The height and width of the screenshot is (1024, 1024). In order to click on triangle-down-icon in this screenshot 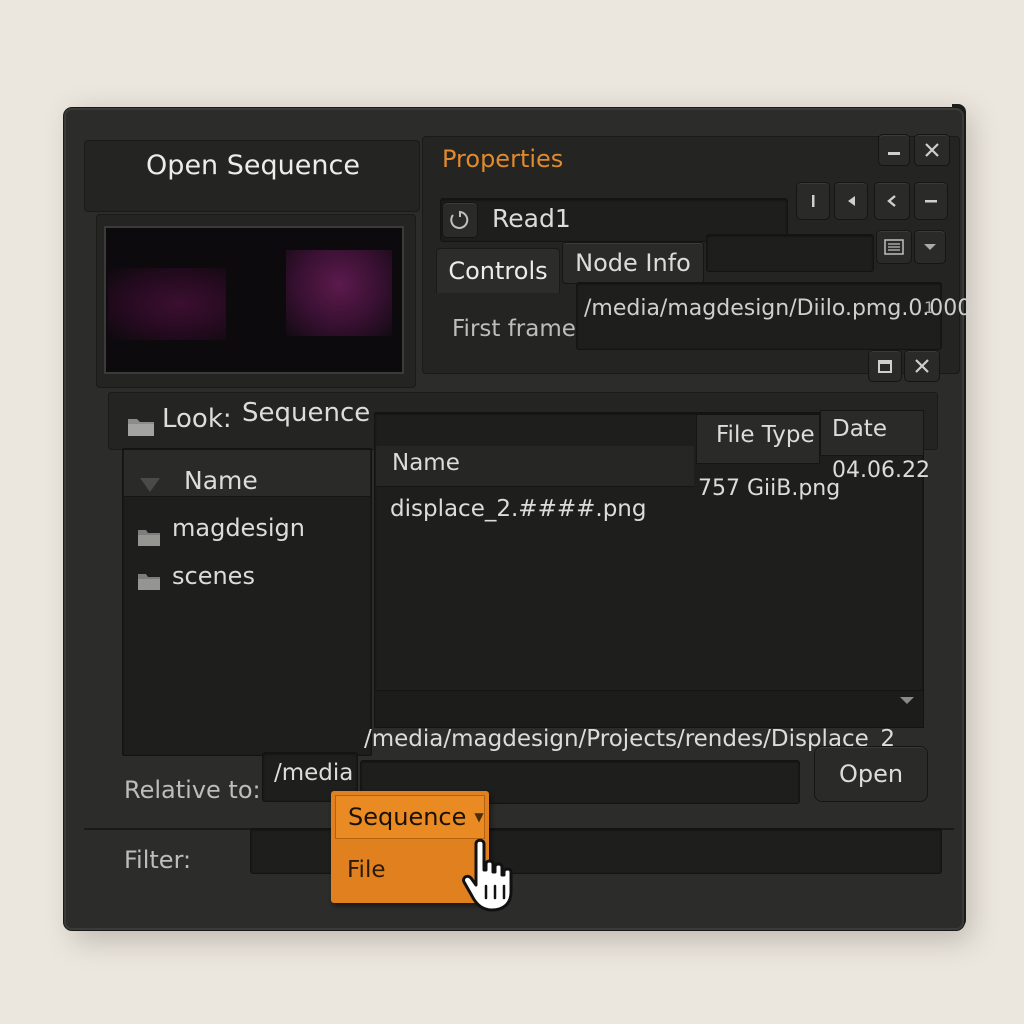, I will do `click(150, 486)`.